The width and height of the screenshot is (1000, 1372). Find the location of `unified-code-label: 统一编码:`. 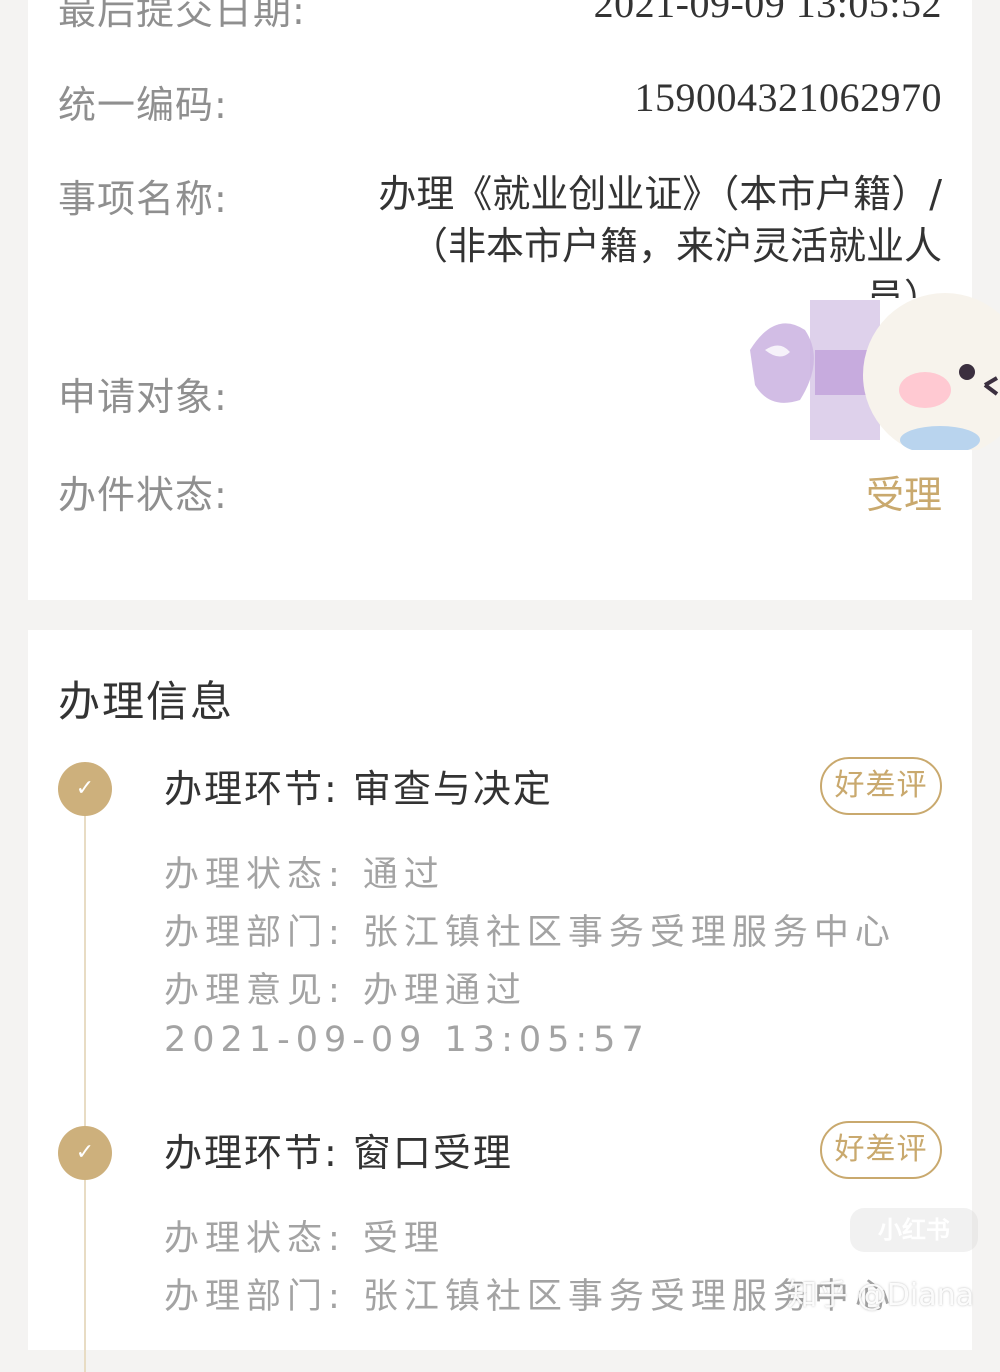

unified-code-label: 统一编码: is located at coordinates (143, 105).